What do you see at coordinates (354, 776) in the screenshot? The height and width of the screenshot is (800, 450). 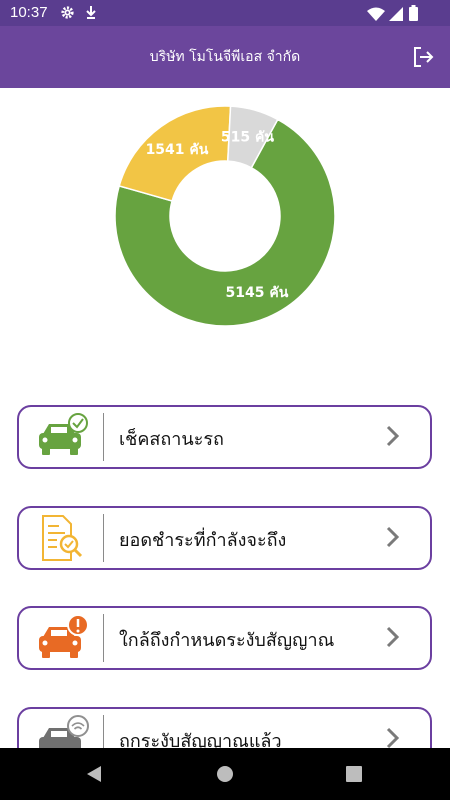 I see `recents-icon` at bounding box center [354, 776].